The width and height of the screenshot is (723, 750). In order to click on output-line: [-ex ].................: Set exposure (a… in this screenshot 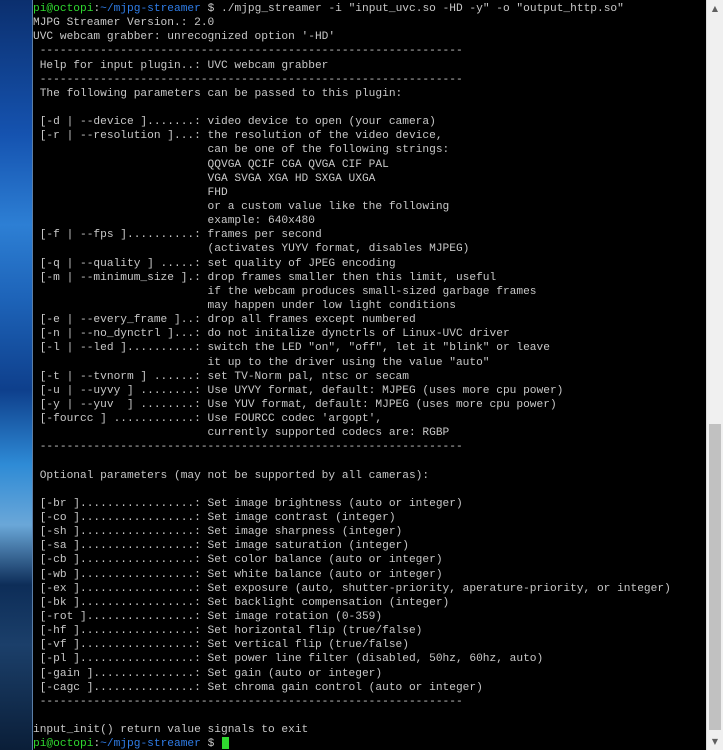, I will do `click(352, 588)`.